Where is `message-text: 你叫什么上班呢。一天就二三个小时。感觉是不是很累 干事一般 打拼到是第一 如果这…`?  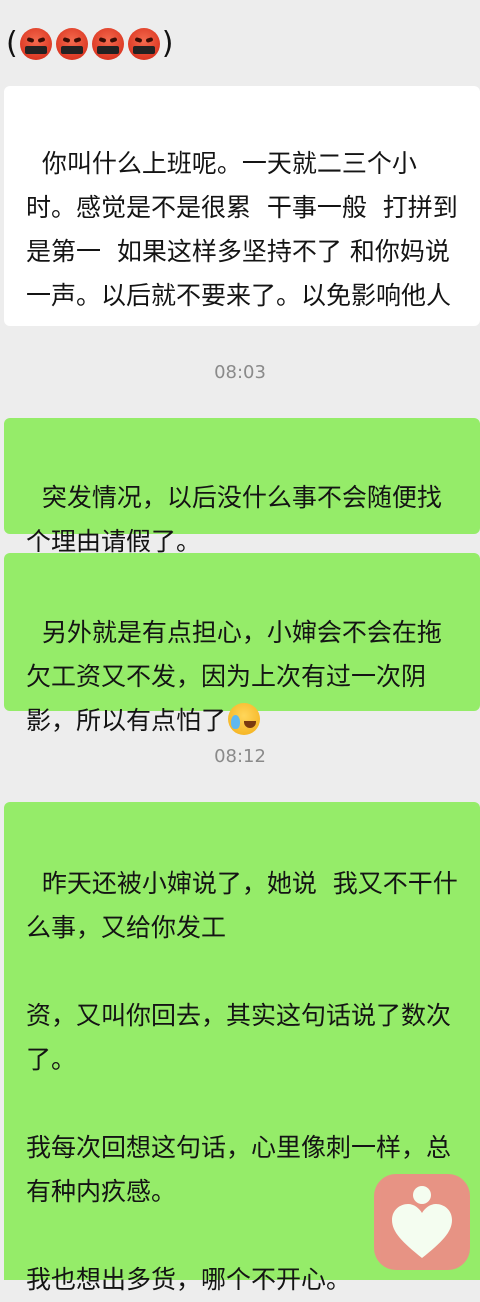
message-text: 你叫什么上班呢。一天就二三个小时。感觉是不是很累 干事一般 打拼到是第一 如果这… is located at coordinates (242, 229).